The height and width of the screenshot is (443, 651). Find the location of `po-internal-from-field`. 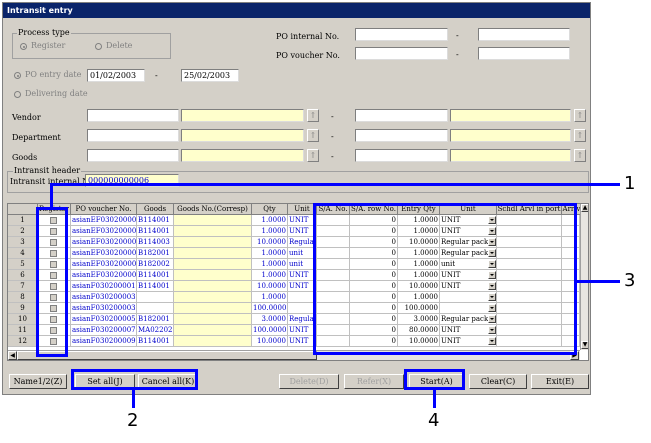

po-internal-from-field is located at coordinates (401, 34).